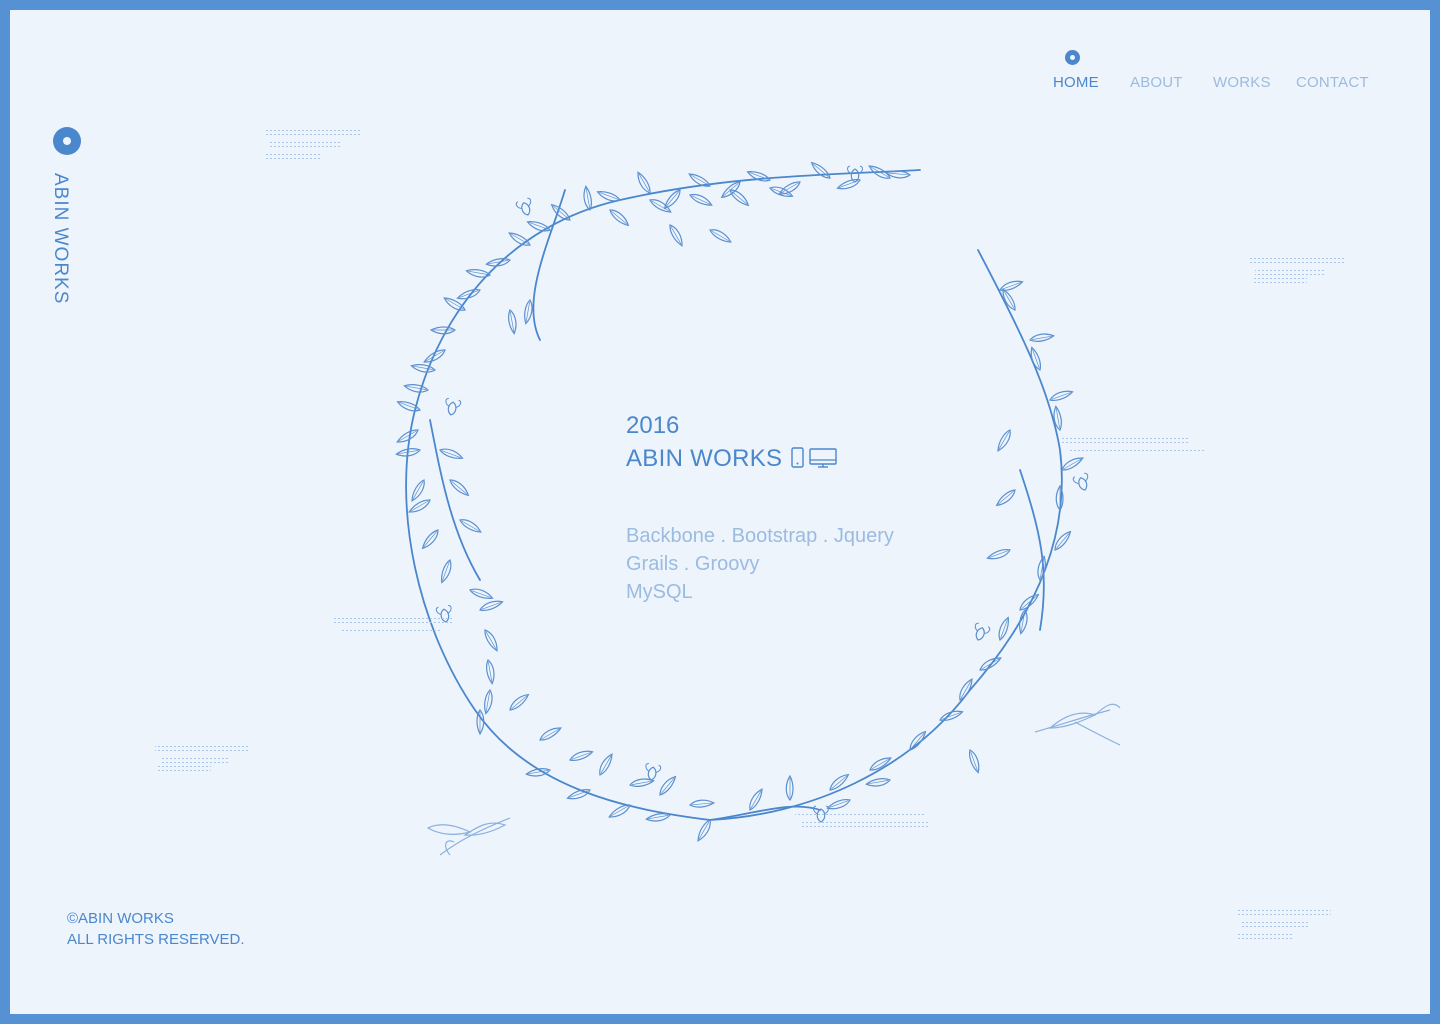 This screenshot has width=1440, height=1024. I want to click on tech-line-3: MySQL, so click(659, 592).